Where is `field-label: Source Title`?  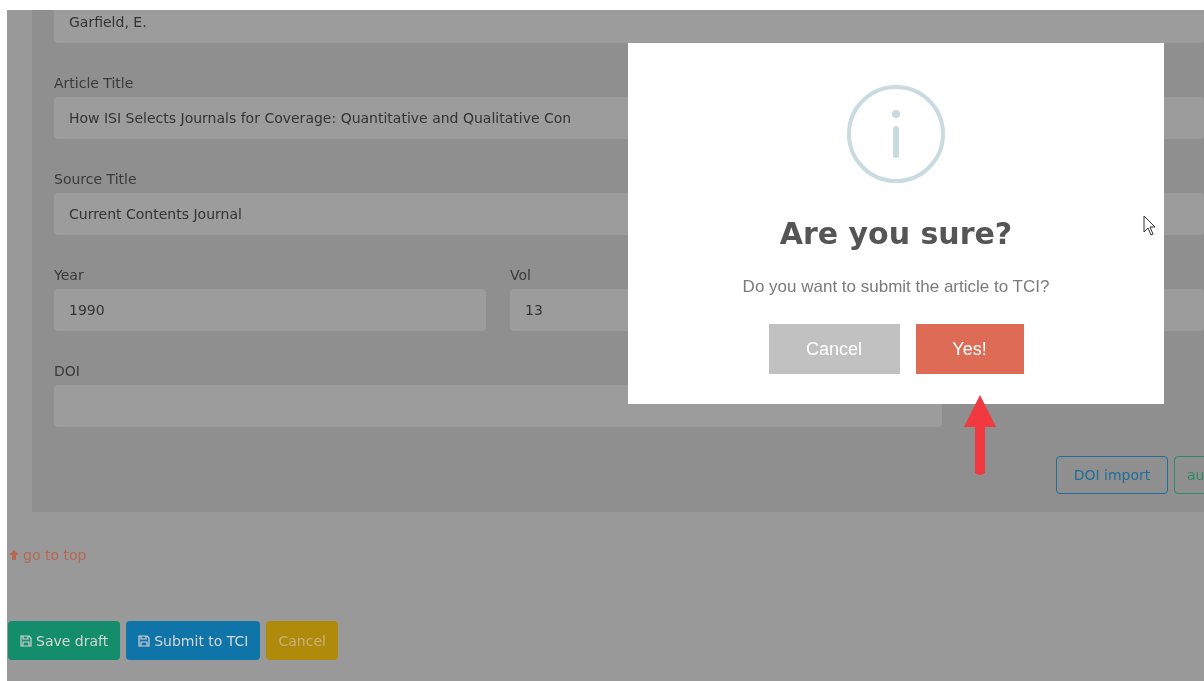 field-label: Source Title is located at coordinates (96, 179).